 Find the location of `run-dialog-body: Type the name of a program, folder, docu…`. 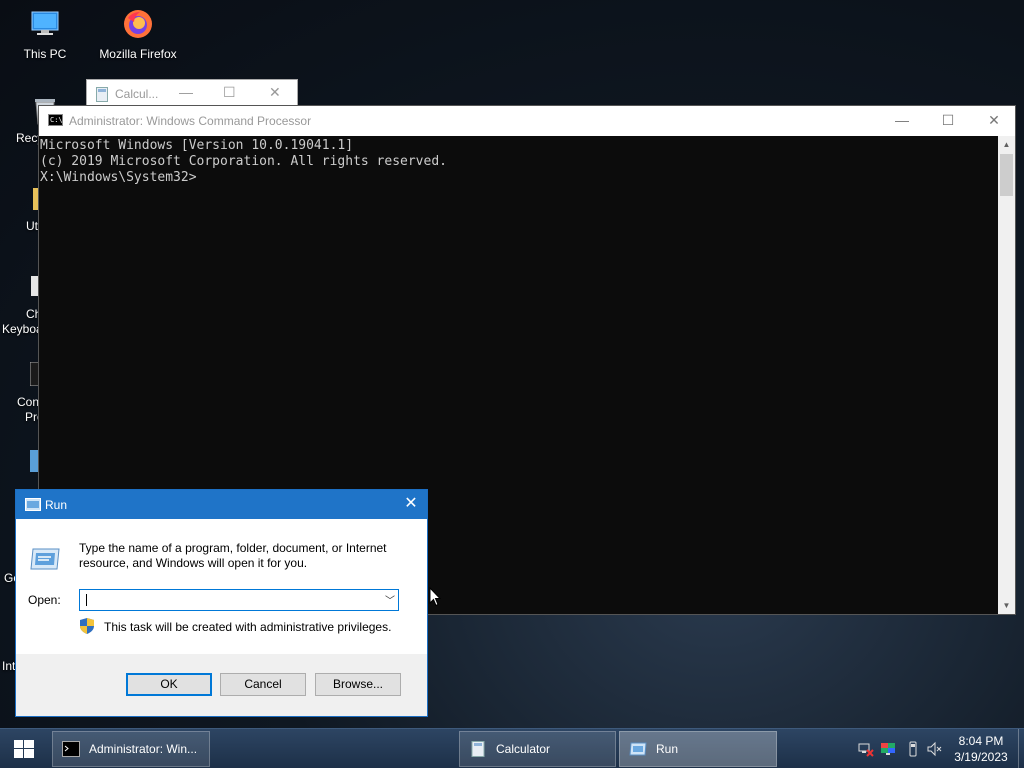

run-dialog-body: Type the name of a program, folder, docu… is located at coordinates (221, 587).